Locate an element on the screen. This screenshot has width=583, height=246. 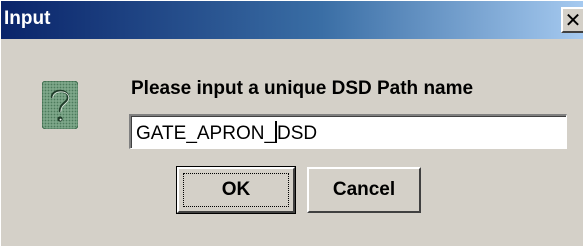
window-title: Input is located at coordinates (27, 18).